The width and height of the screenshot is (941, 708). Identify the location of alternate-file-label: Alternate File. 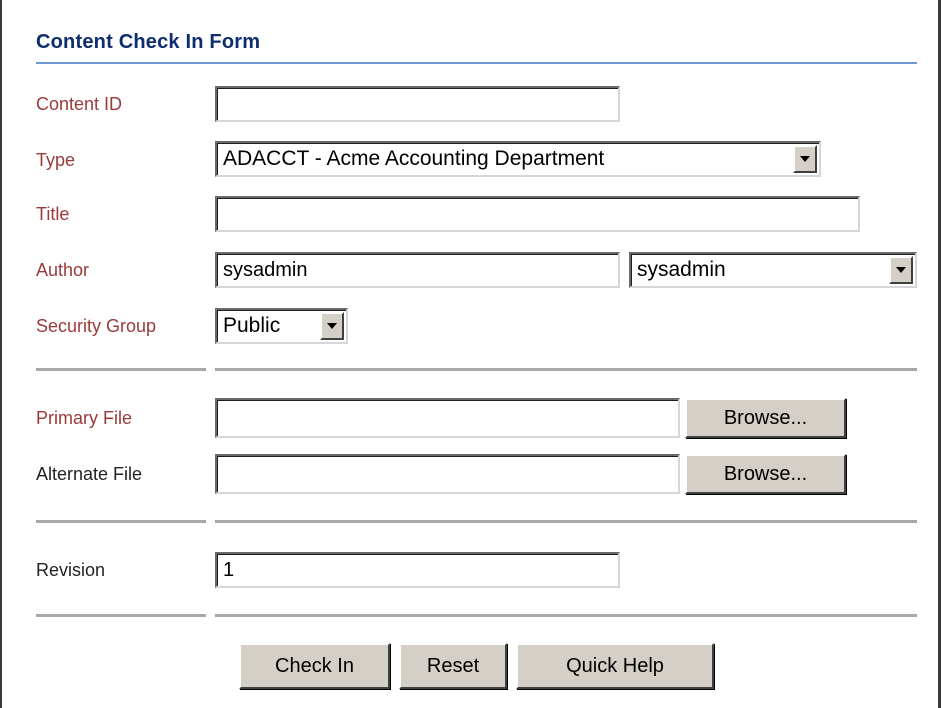
(89, 474).